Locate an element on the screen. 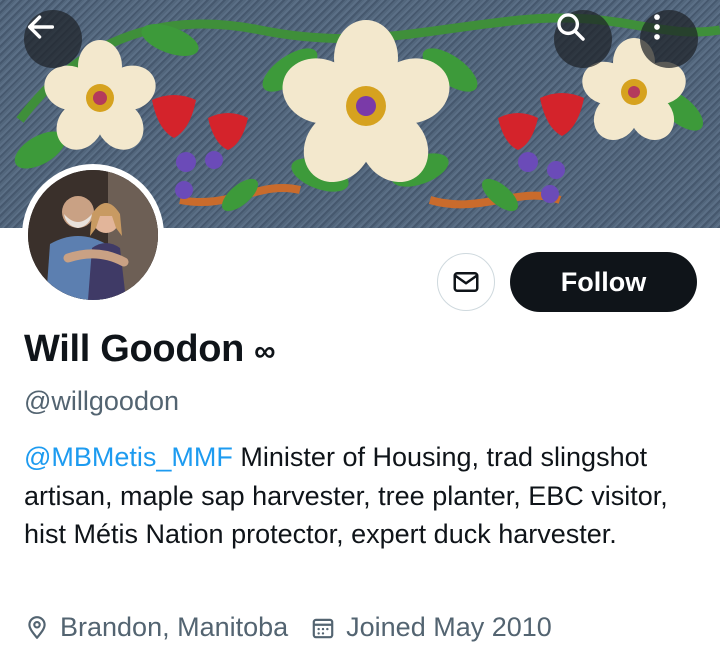 This screenshot has width=720, height=656. joined-text: Joined May 2010 is located at coordinates (449, 627).